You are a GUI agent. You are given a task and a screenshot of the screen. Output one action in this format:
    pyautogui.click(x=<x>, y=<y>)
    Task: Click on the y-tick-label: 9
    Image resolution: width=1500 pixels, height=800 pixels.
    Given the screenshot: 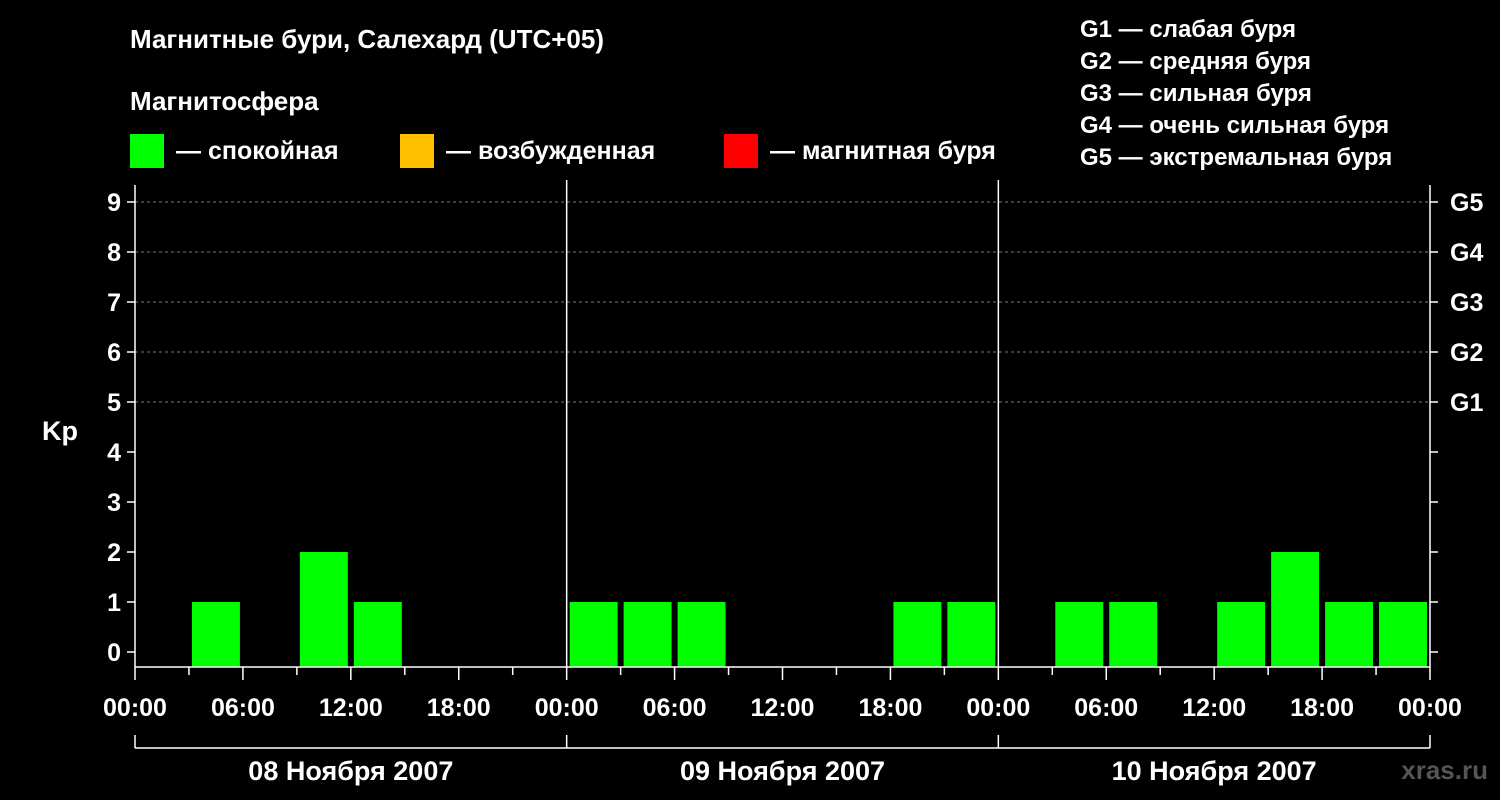 What is the action you would take?
    pyautogui.click(x=114, y=203)
    